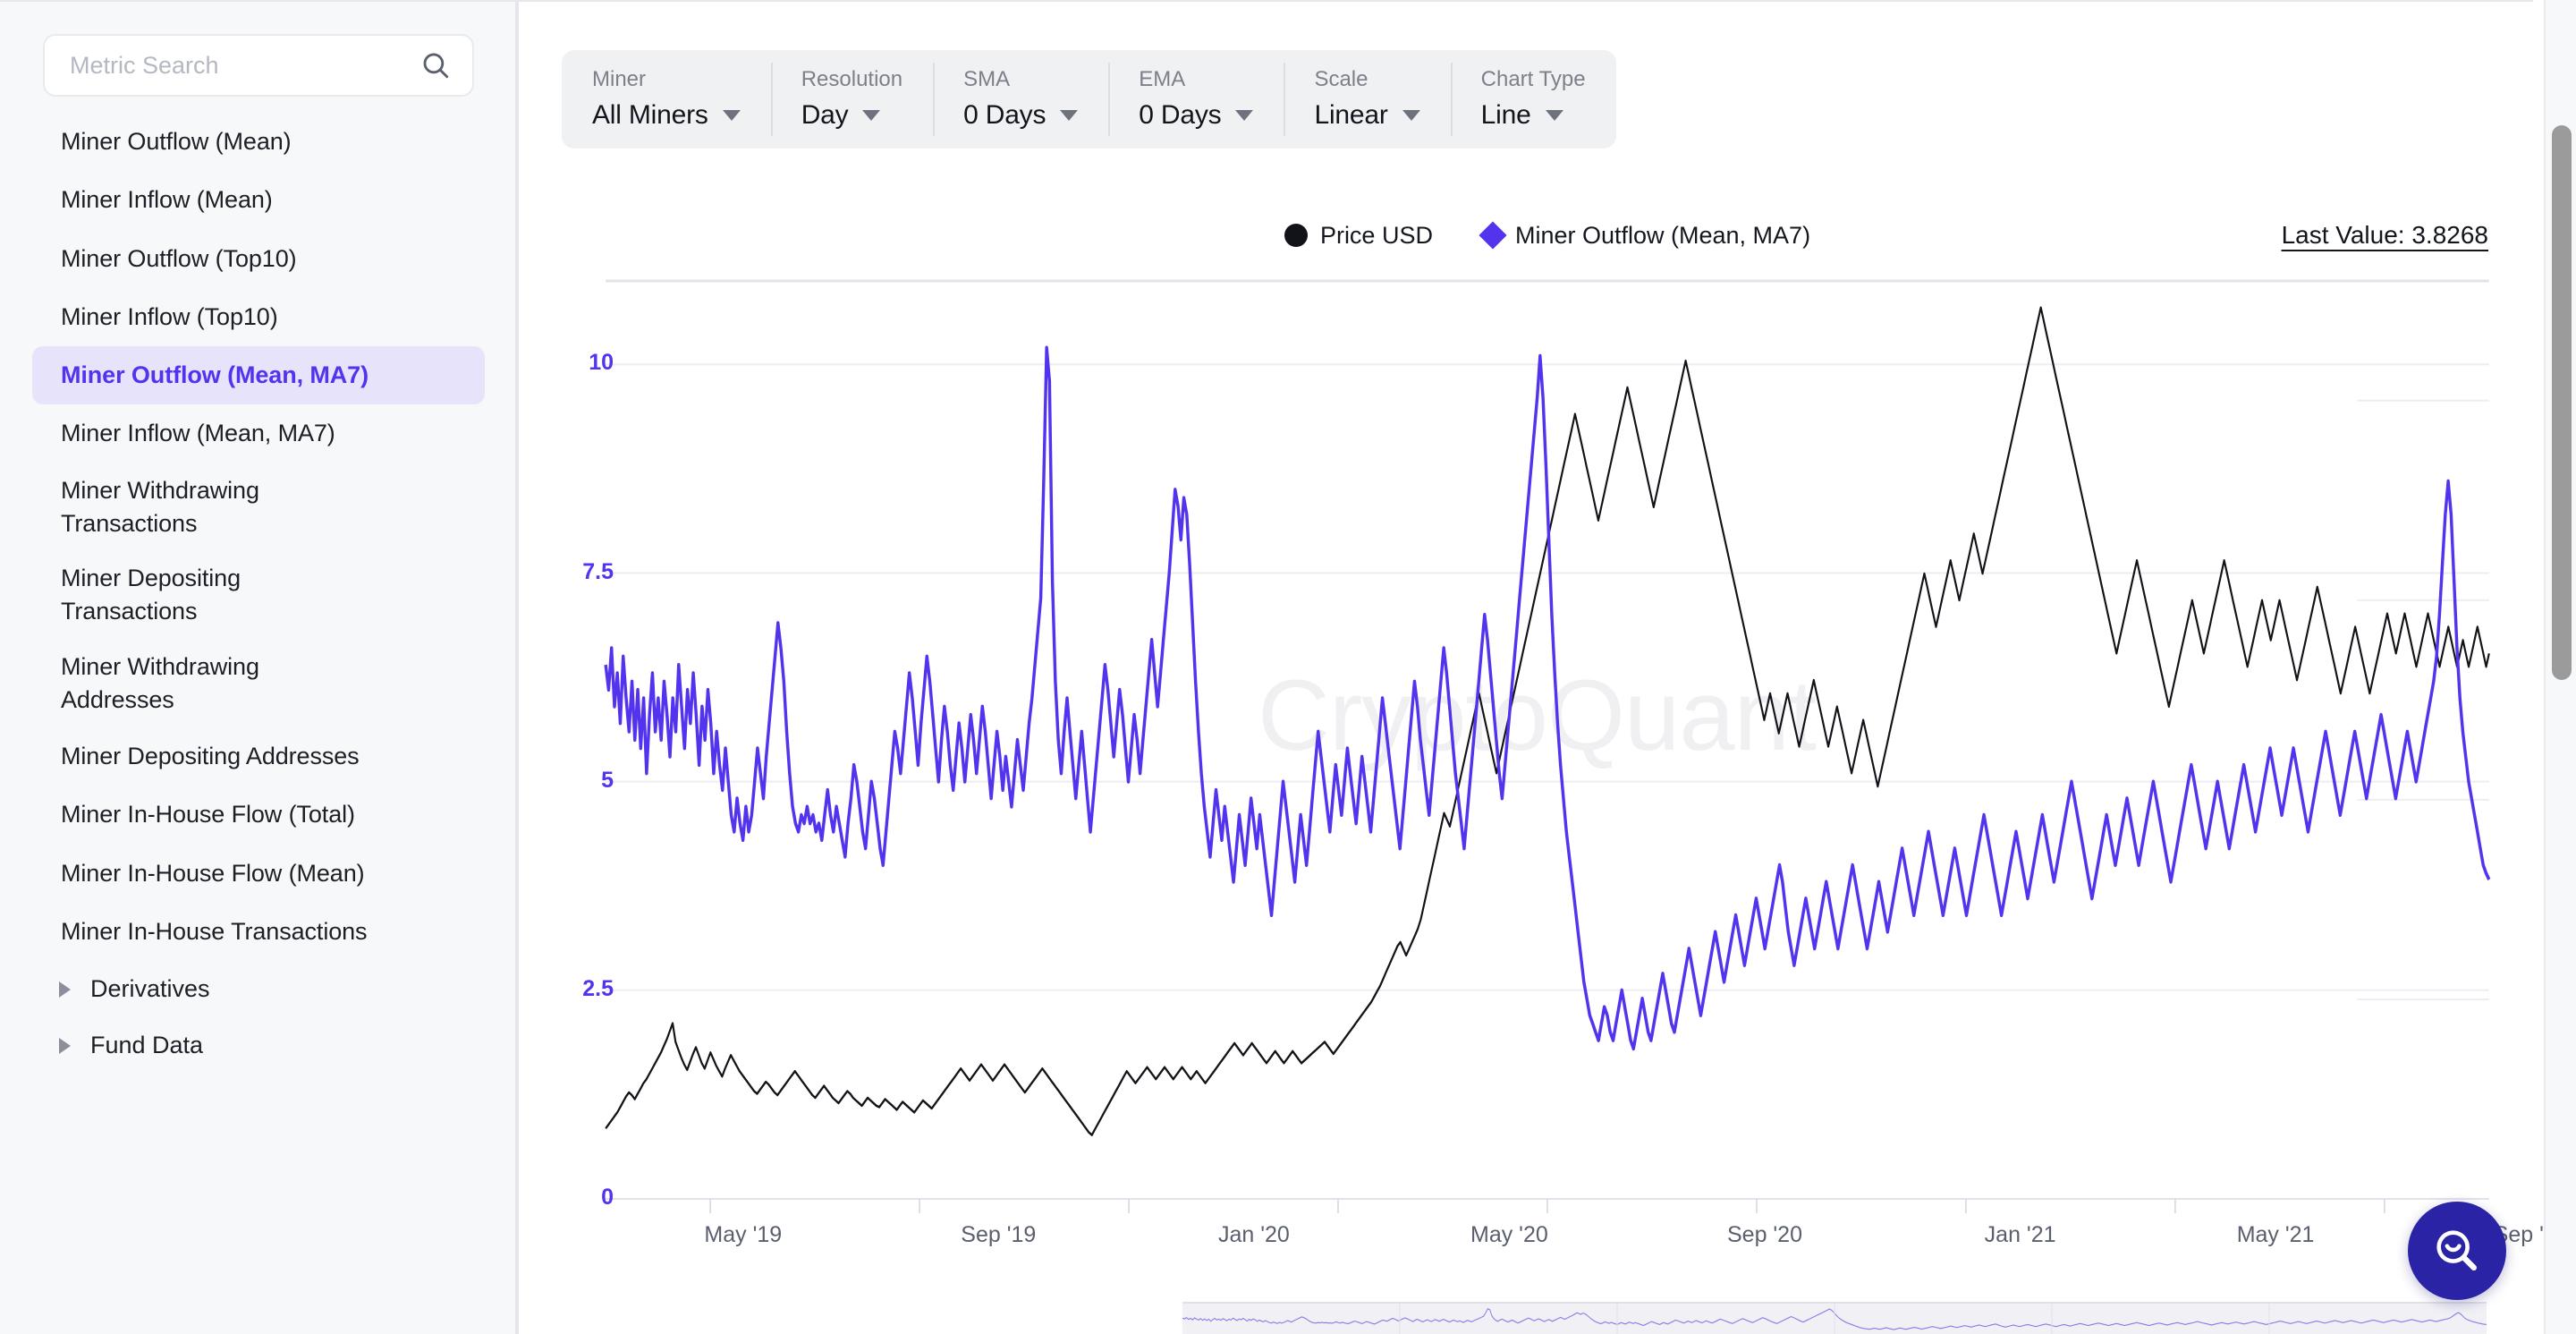  Describe the element at coordinates (179, 684) in the screenshot. I see `metric-item-8: Miner Withdrawing Addresses` at that location.